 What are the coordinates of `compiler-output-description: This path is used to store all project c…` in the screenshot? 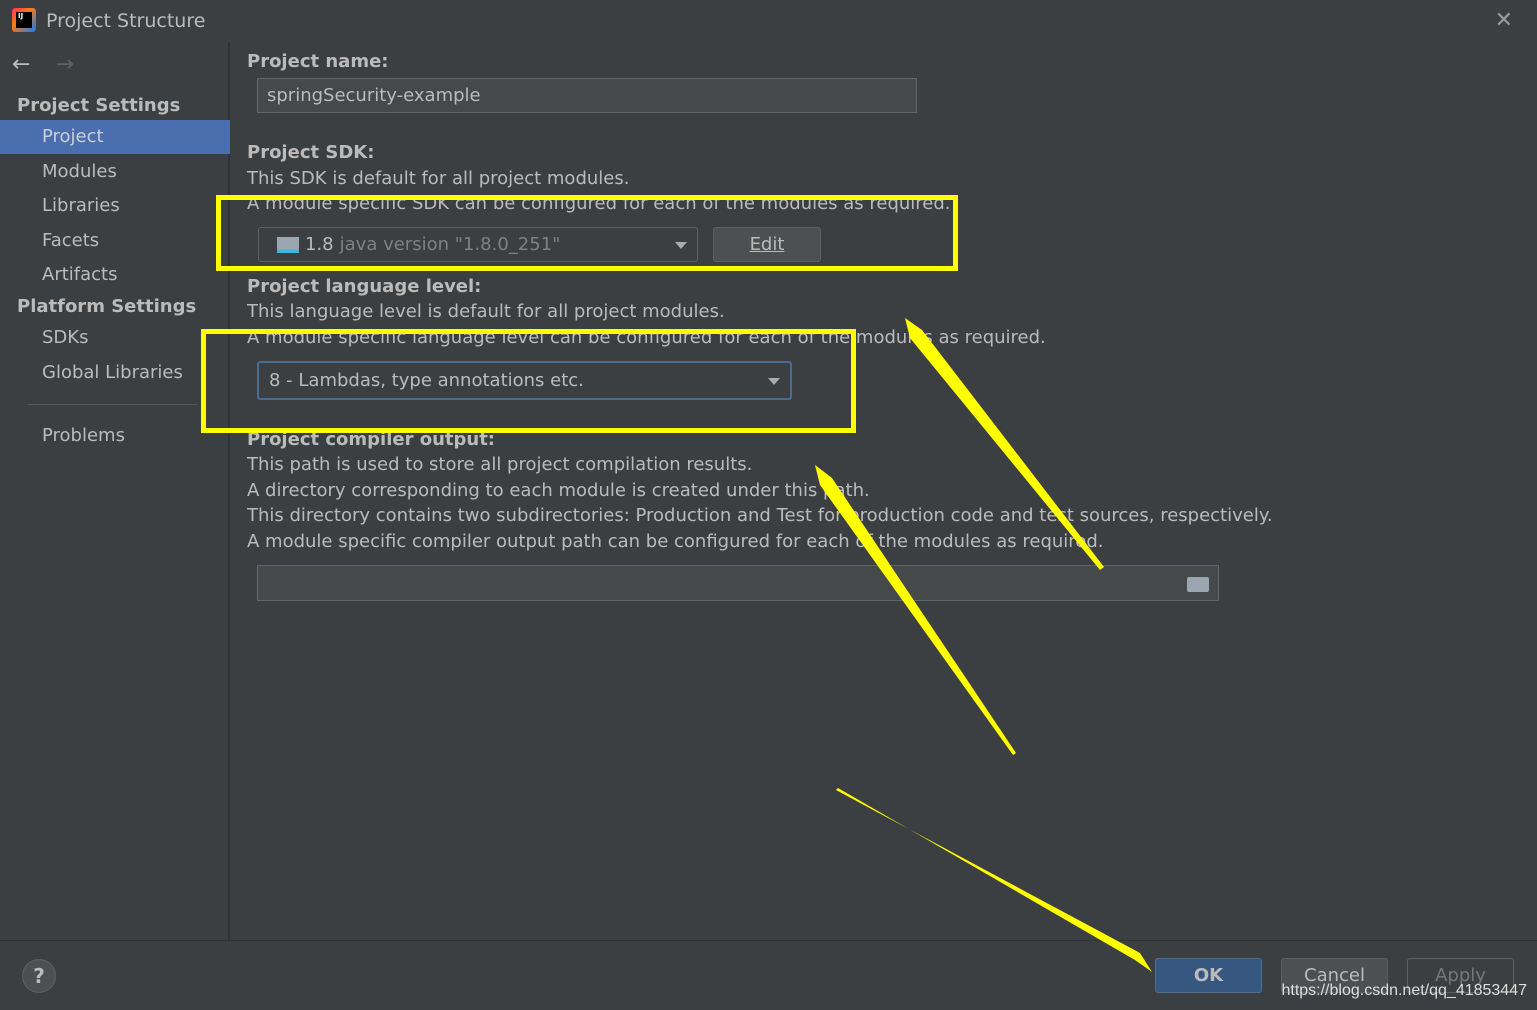 It's located at (500, 464).